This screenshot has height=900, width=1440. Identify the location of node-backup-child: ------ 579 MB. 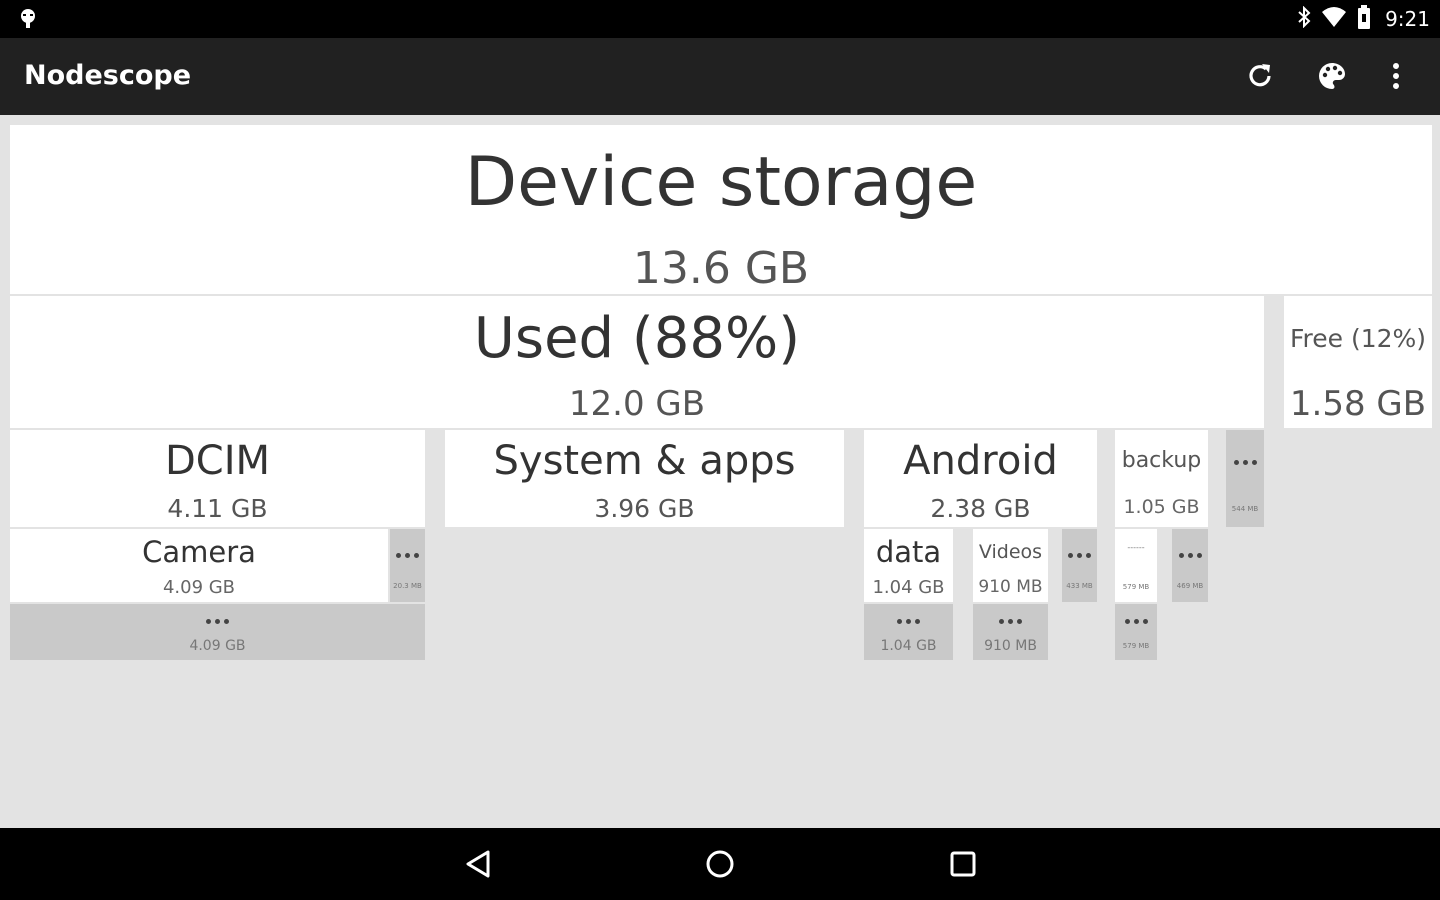
(1136, 565).